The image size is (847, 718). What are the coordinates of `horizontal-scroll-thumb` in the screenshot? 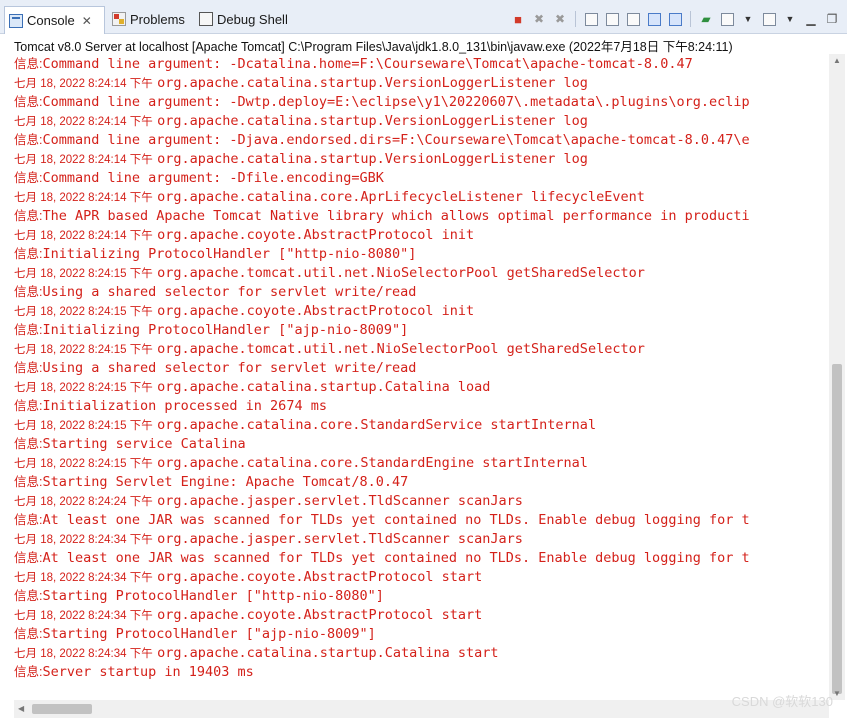 It's located at (62, 709).